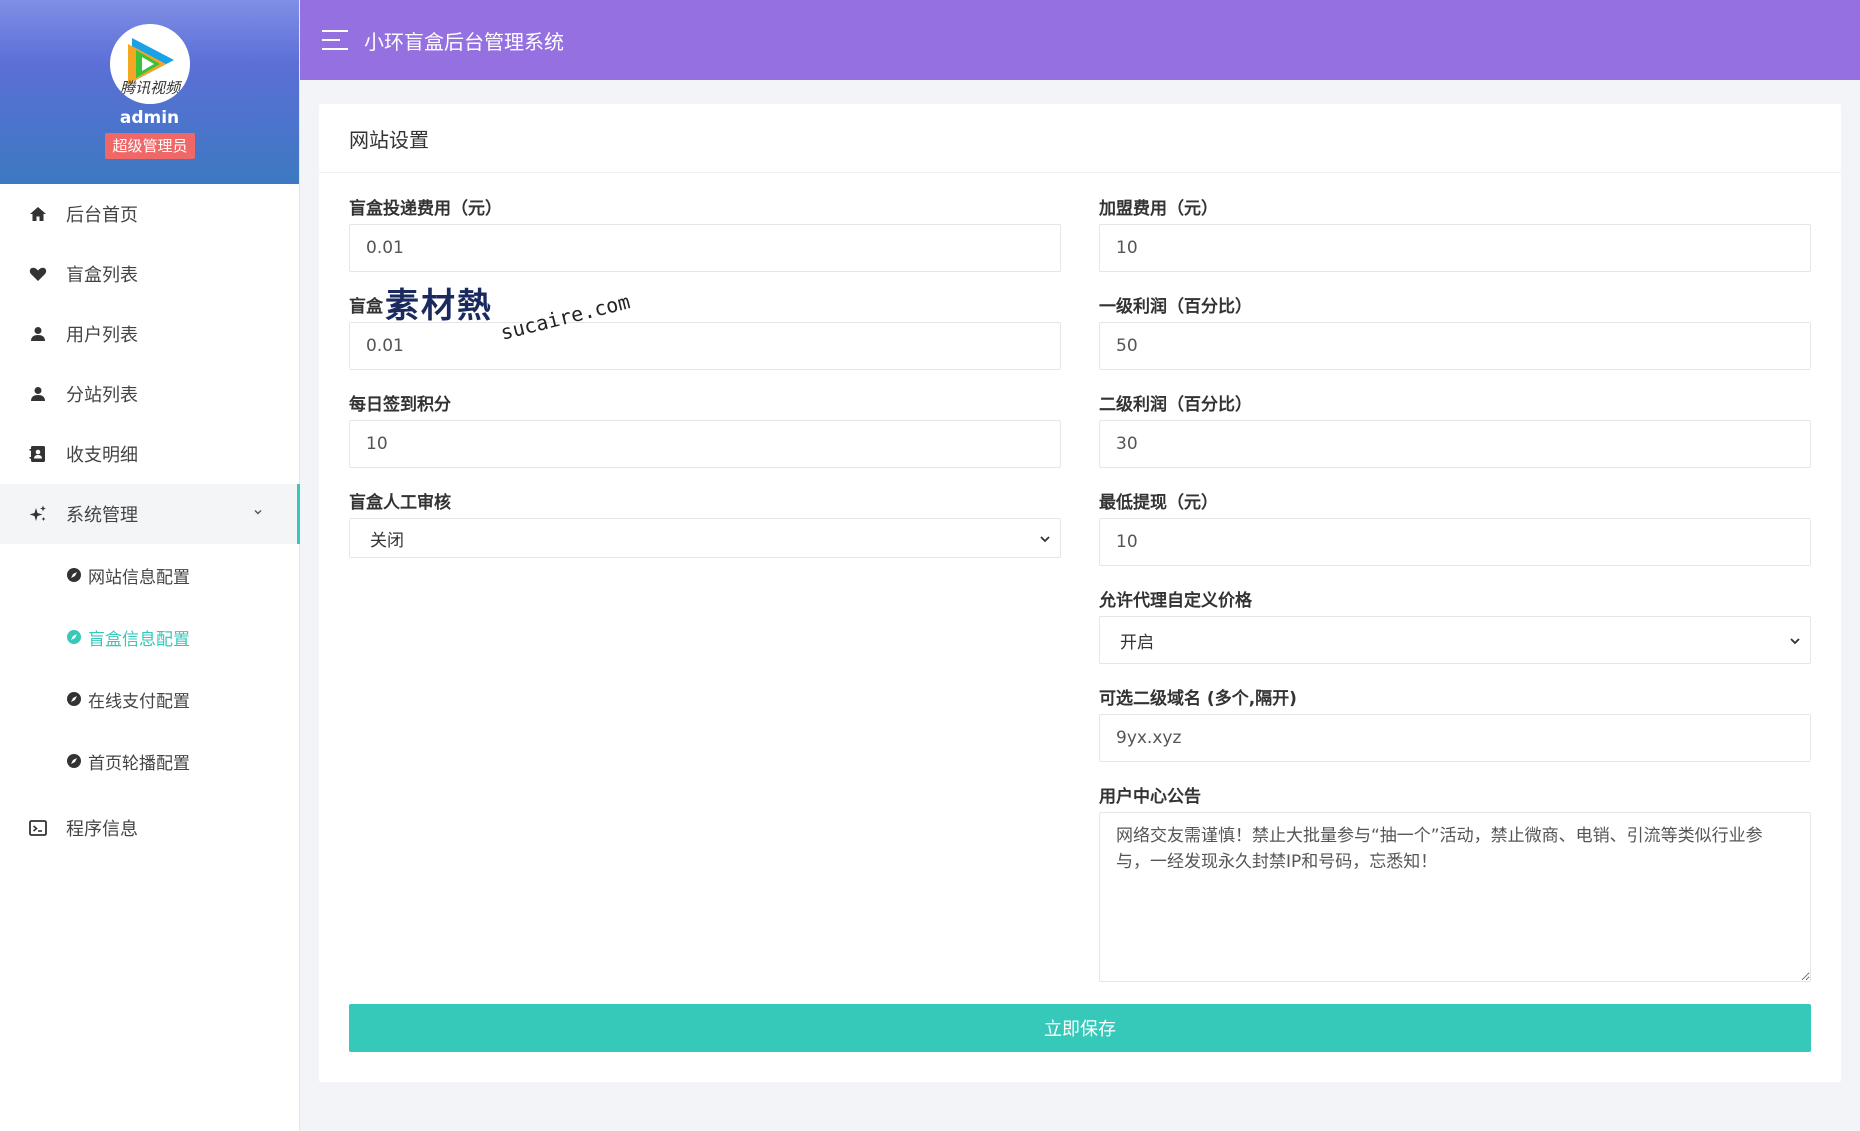  I want to click on agent-custom-price-select: 开启, so click(1455, 640).